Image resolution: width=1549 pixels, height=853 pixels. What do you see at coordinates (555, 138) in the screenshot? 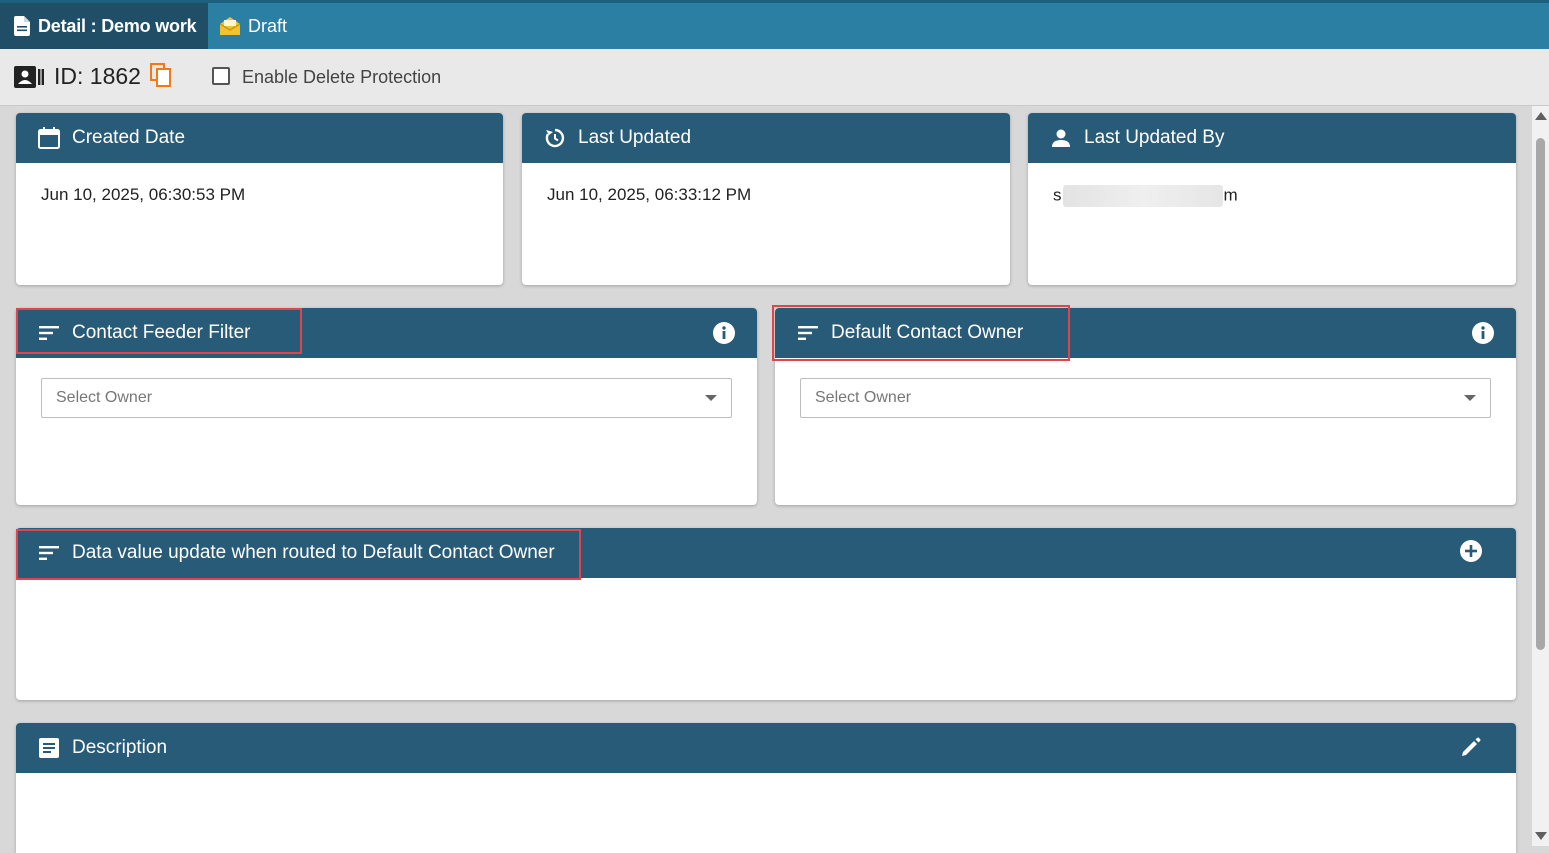
I see `history-icon` at bounding box center [555, 138].